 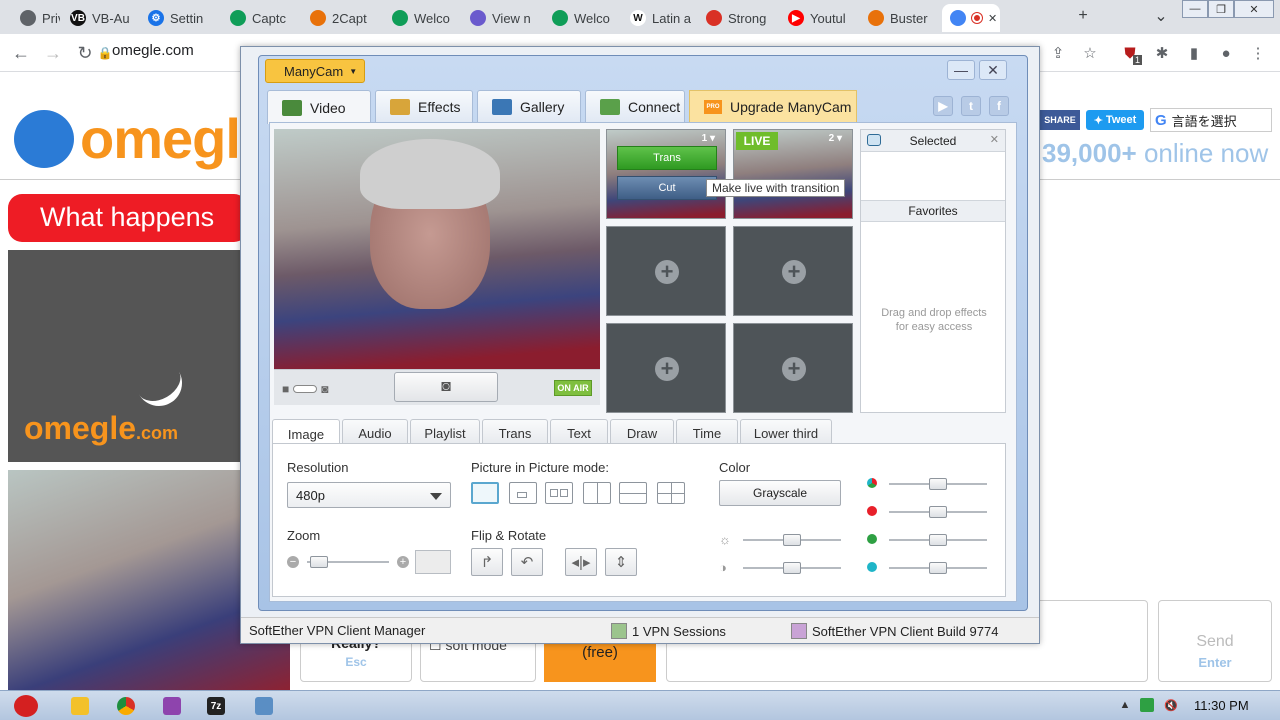 I want to click on eye-icon, so click(x=874, y=140).